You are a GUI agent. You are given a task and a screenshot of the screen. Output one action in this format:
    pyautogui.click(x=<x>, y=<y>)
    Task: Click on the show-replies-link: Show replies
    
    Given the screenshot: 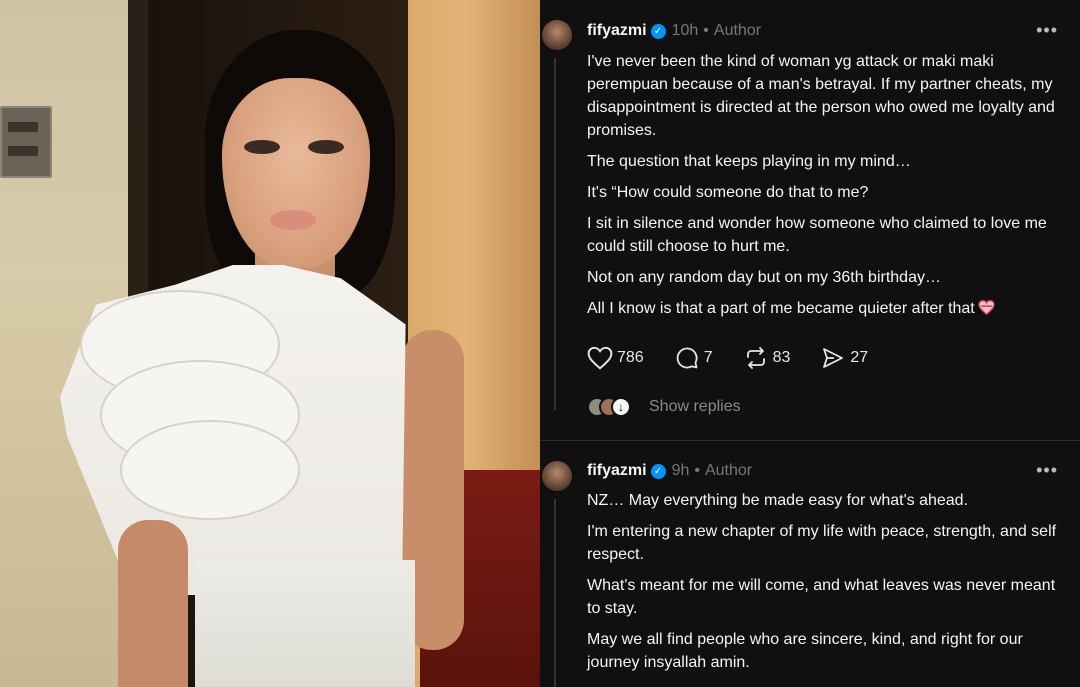 What is the action you would take?
    pyautogui.click(x=695, y=407)
    